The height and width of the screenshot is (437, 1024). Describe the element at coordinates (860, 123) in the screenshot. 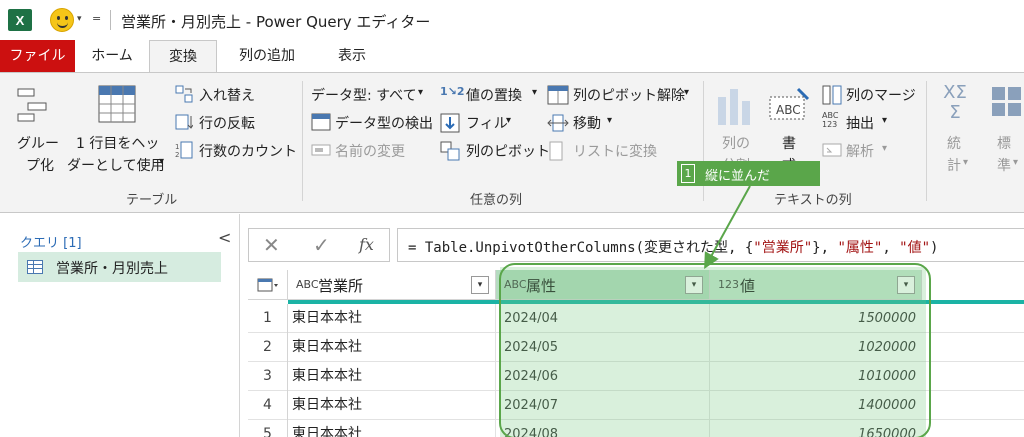

I see `extract-button: 抽出` at that location.